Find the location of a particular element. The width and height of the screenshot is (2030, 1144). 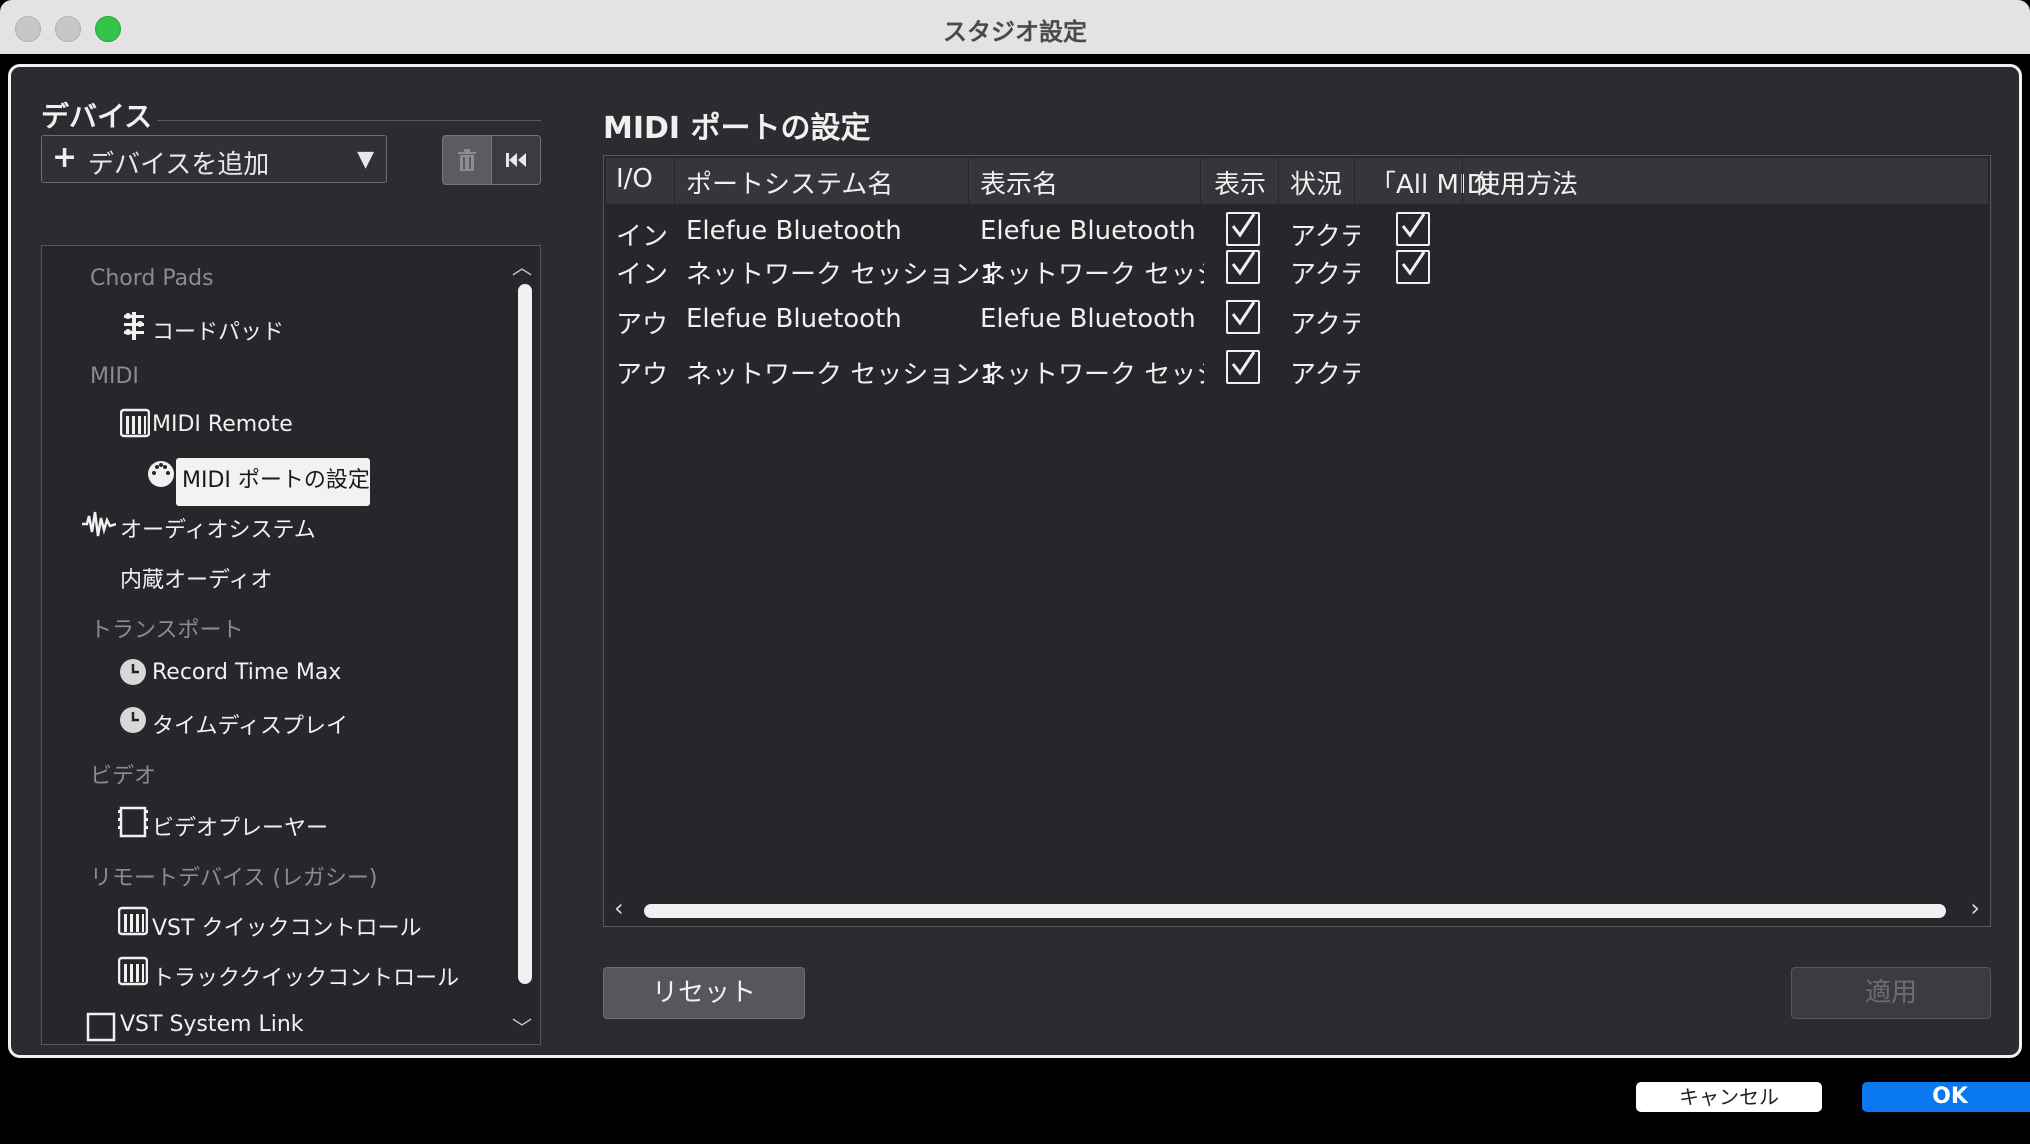

horizontal-scrollbar-thumb is located at coordinates (1295, 911).